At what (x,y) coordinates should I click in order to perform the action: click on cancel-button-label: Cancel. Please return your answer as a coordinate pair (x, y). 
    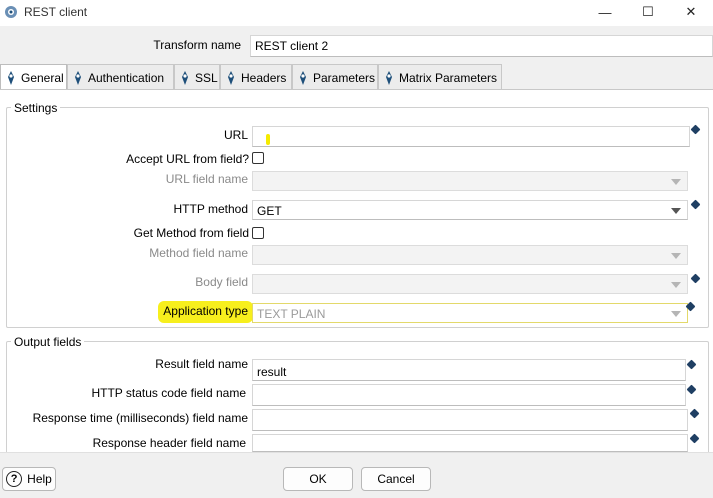
    Looking at the image, I should click on (396, 479).